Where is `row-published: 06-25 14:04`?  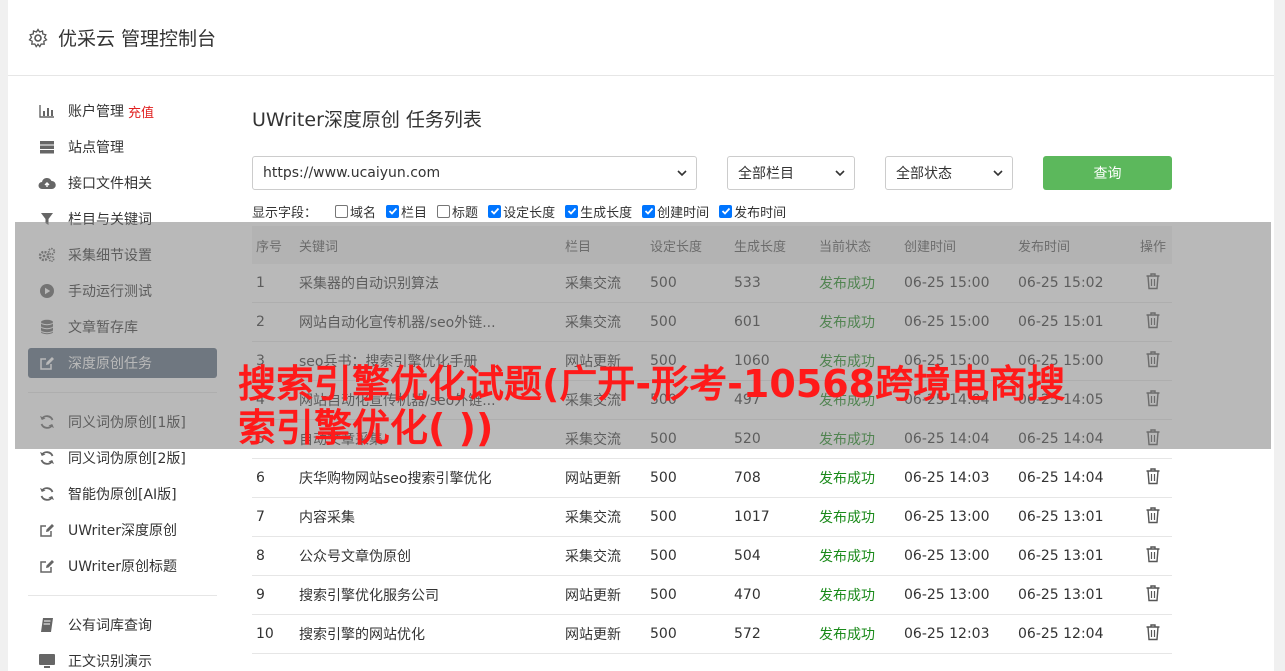 row-published: 06-25 14:04 is located at coordinates (1061, 478).